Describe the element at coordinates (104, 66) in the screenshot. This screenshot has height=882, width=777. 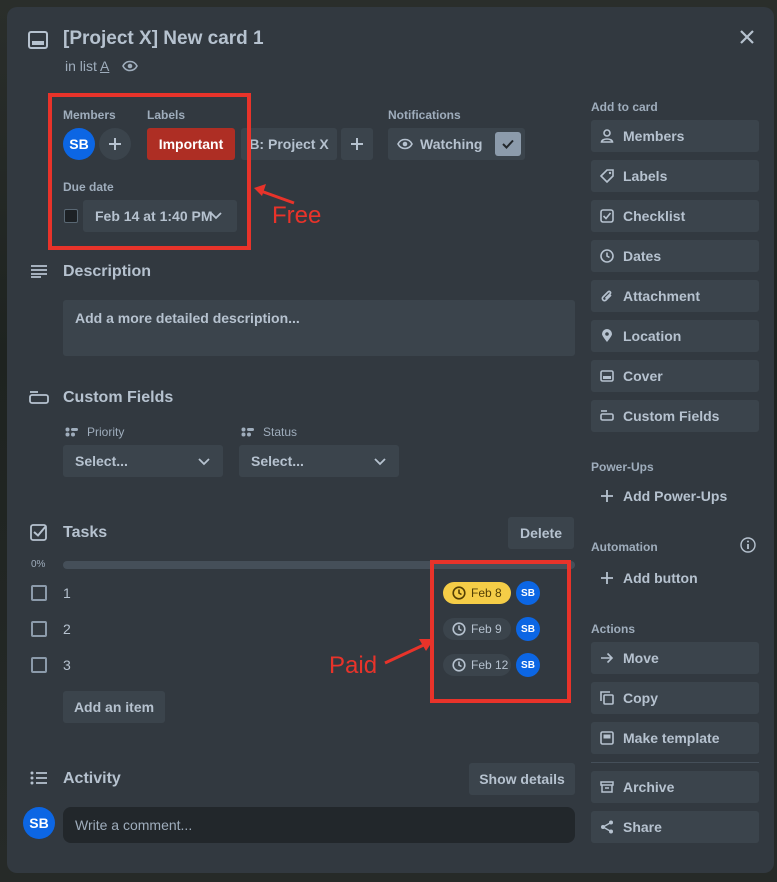
I see `list-link: A` at that location.